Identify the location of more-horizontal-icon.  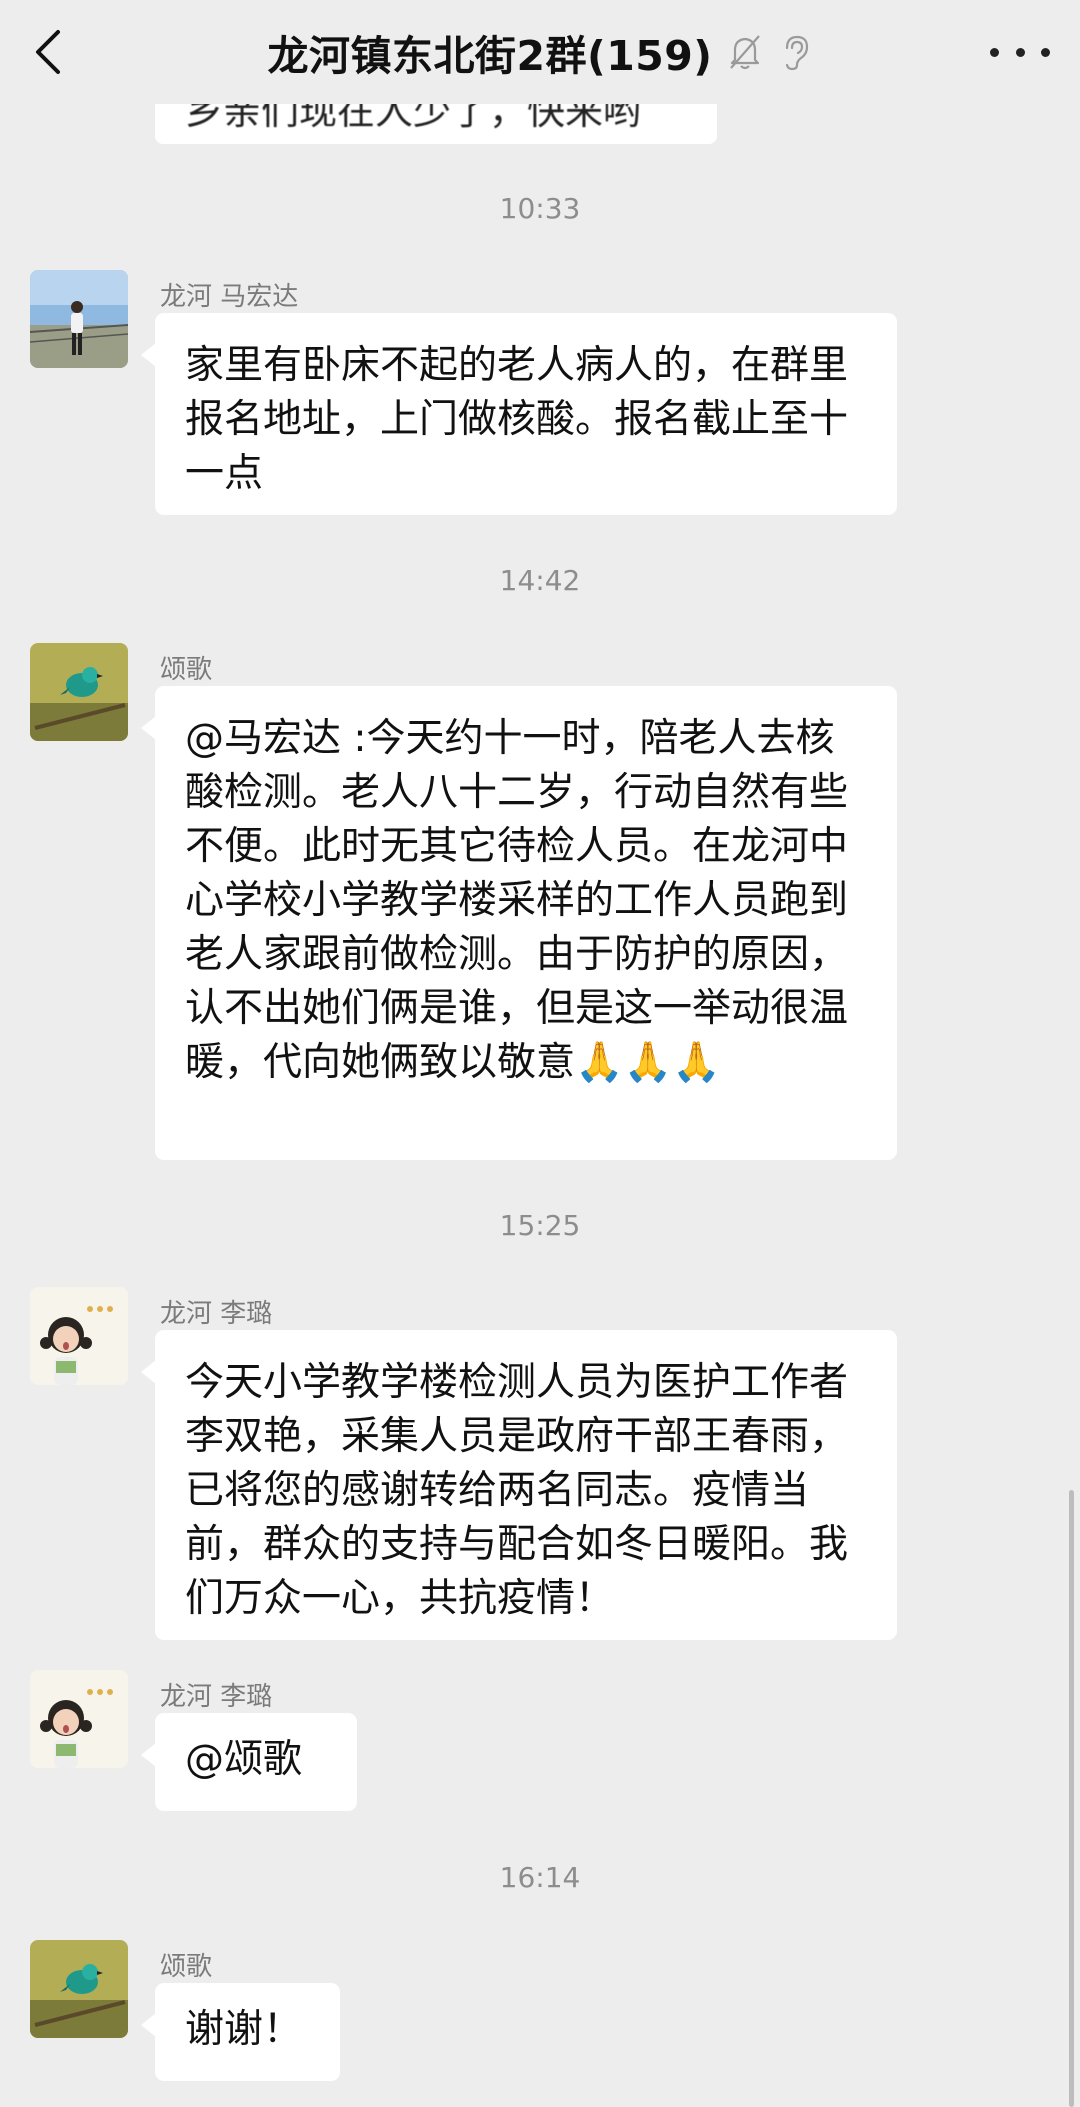
(994, 52).